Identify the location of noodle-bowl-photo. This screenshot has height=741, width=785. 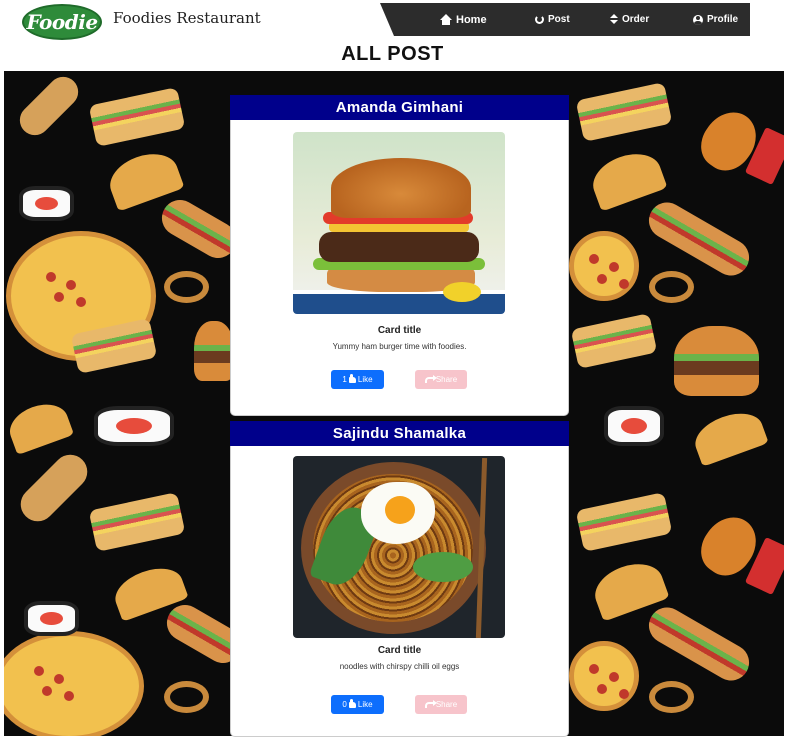
(399, 547).